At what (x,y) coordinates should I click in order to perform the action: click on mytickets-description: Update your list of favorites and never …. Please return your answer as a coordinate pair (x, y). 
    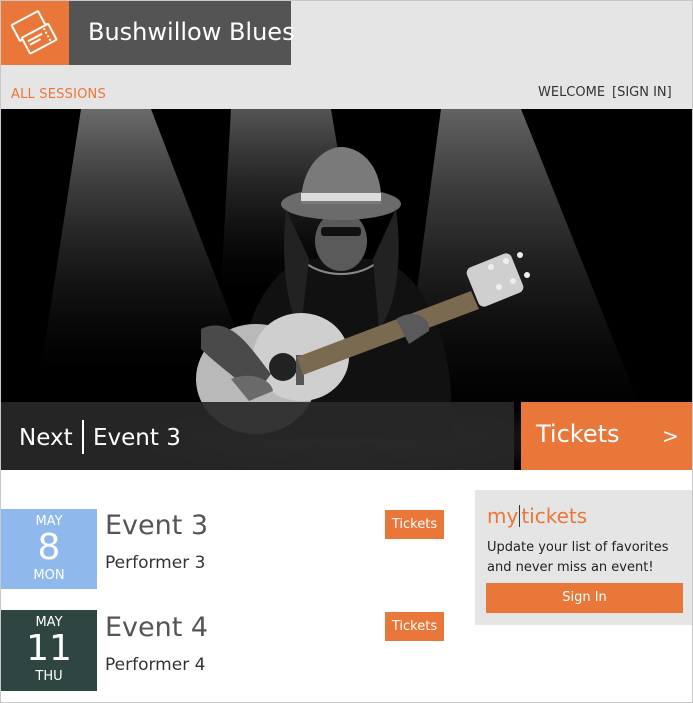
    Looking at the image, I should click on (578, 557).